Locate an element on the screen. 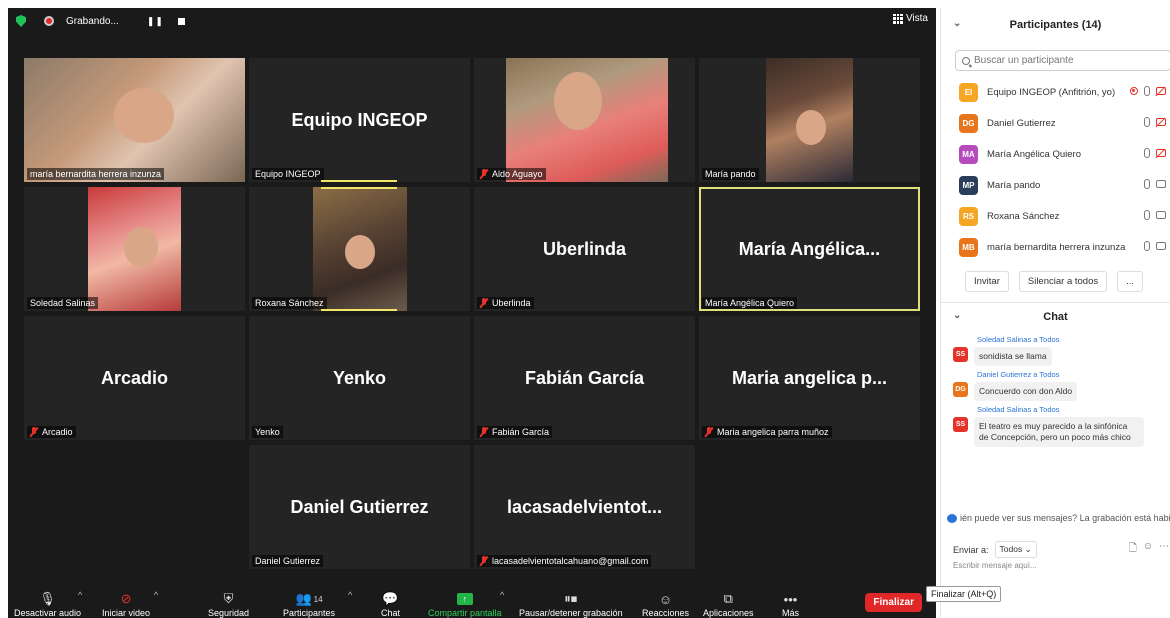  participant-row: MB maría bernardita herrera inzunza is located at coordinates (1055, 247).